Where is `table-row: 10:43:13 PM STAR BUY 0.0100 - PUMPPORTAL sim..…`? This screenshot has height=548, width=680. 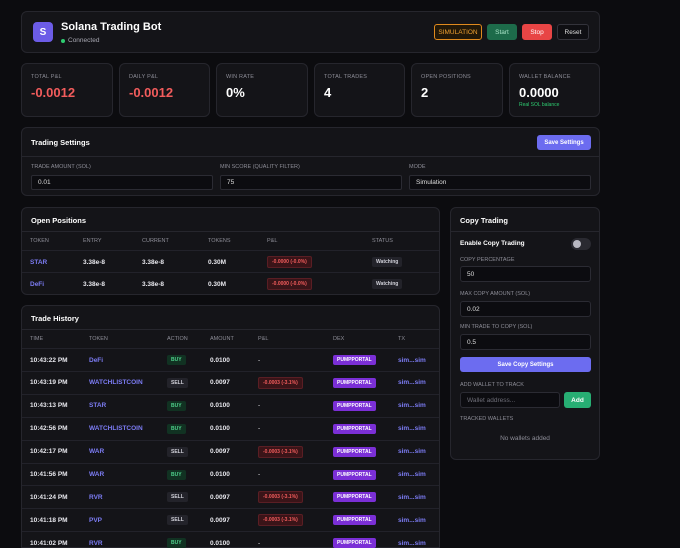
table-row: 10:43:13 PM STAR BUY 0.0100 - PUMPPORTAL sim..… is located at coordinates (230, 405).